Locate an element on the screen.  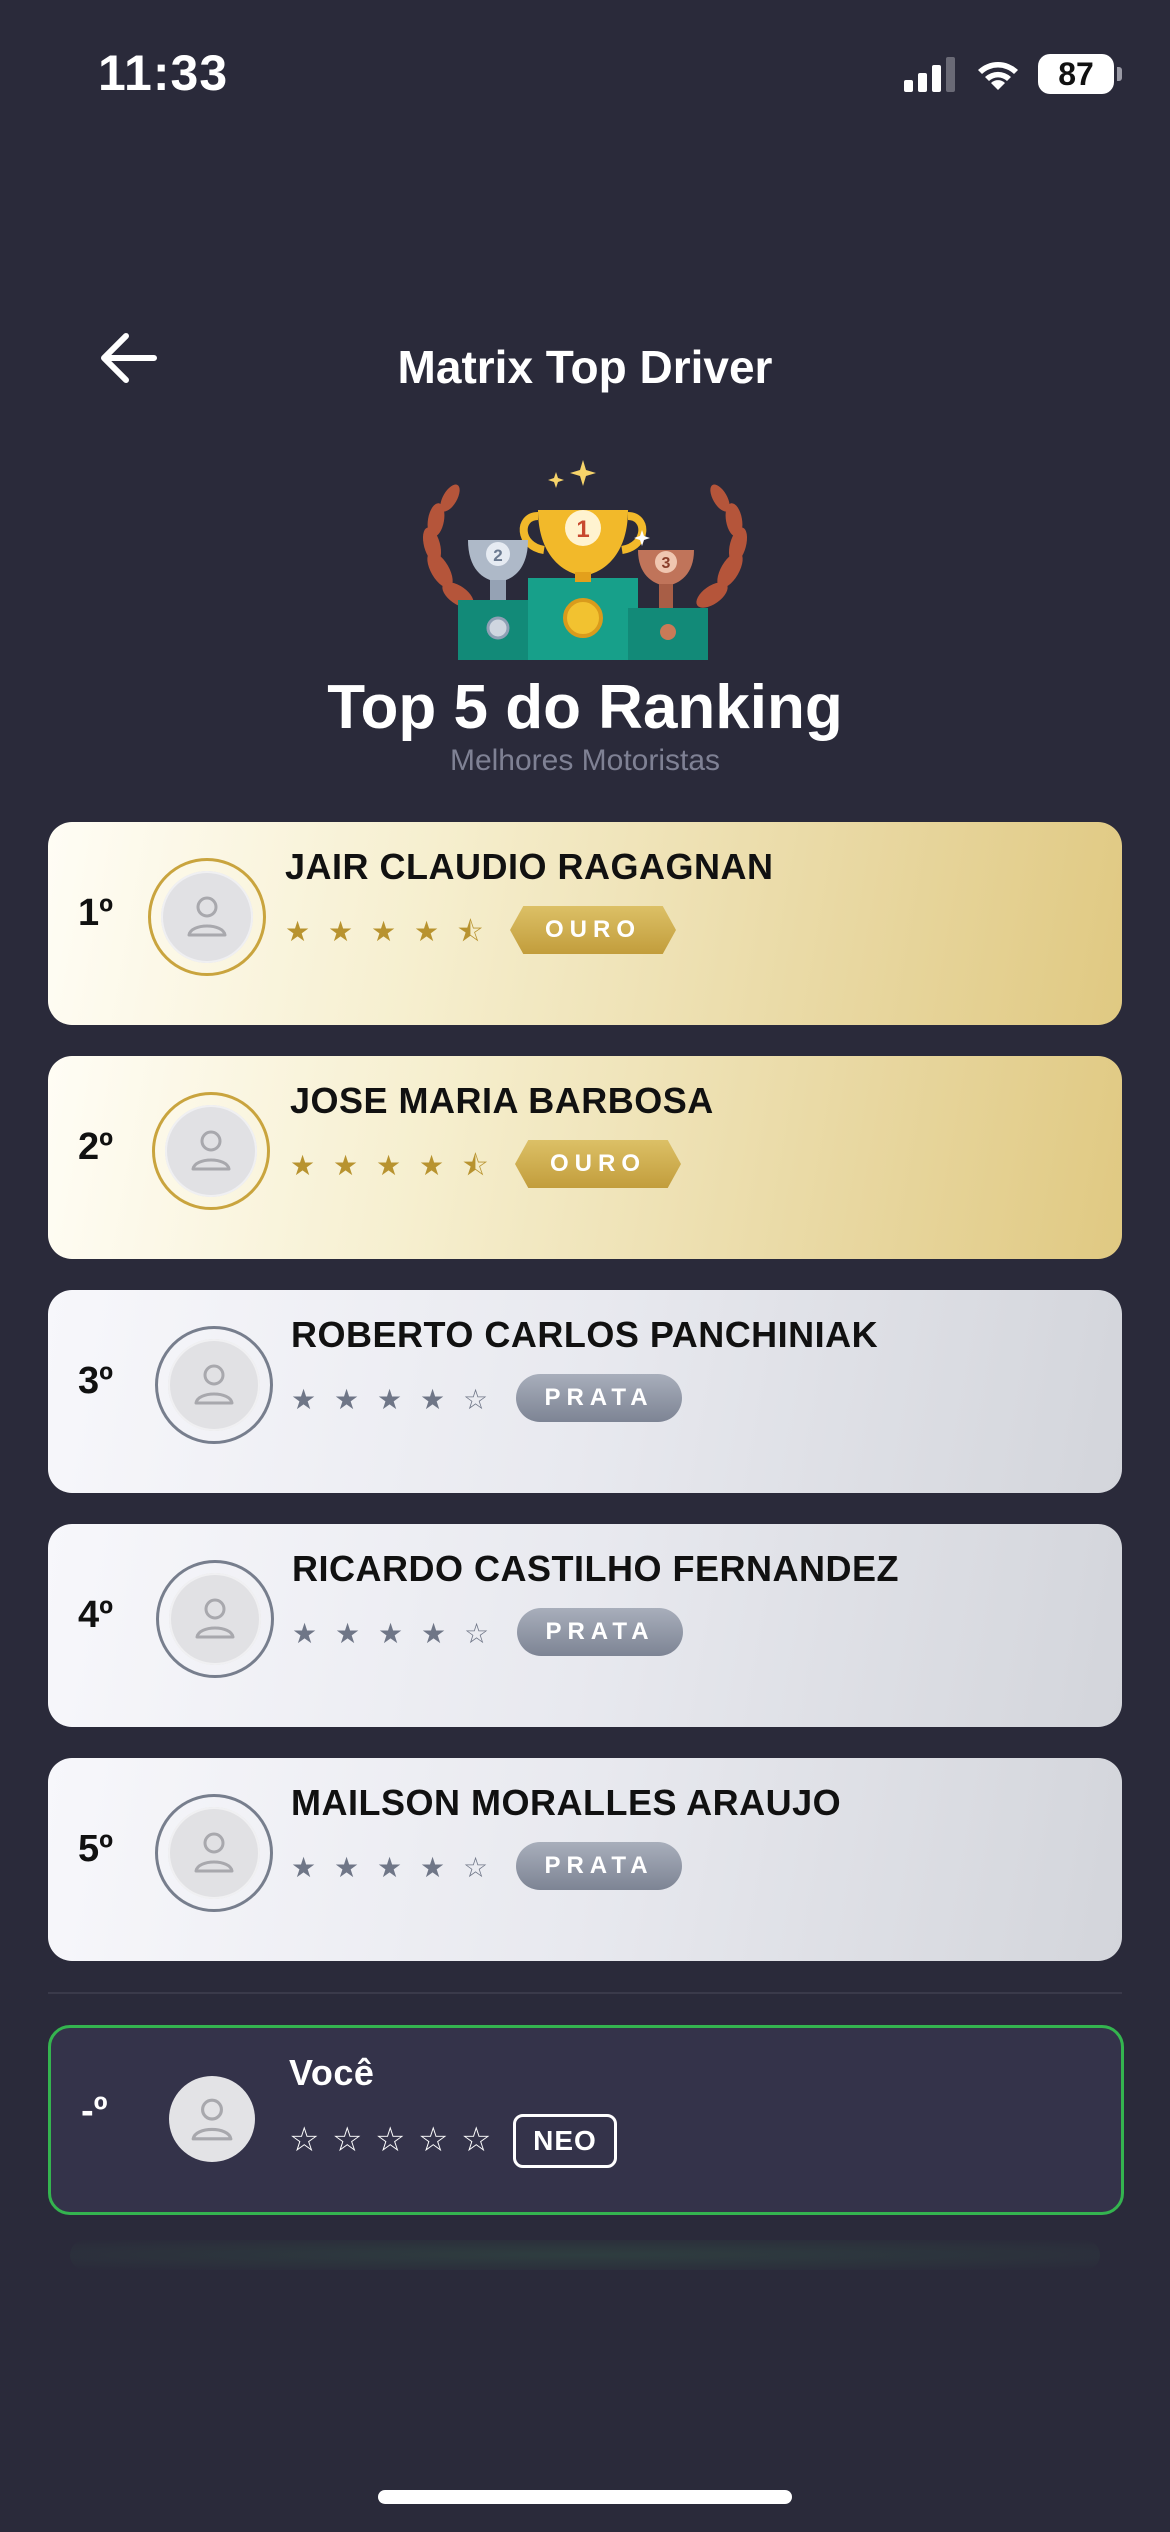
status-bar: 11:33 87 is located at coordinates (585, 75).